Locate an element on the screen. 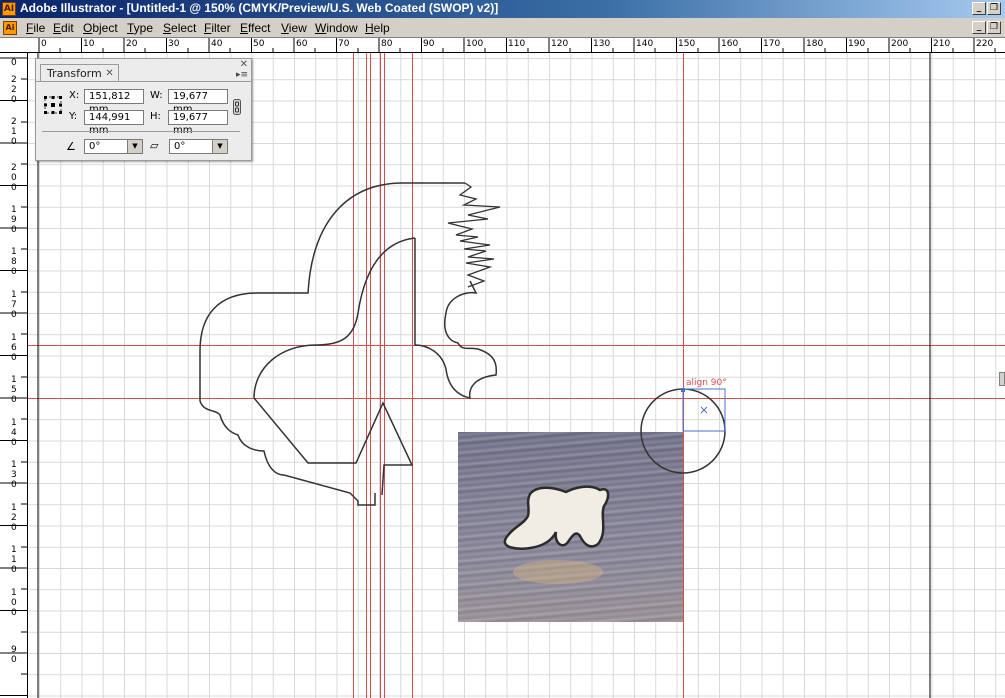  menu-help: Help is located at coordinates (377, 28).